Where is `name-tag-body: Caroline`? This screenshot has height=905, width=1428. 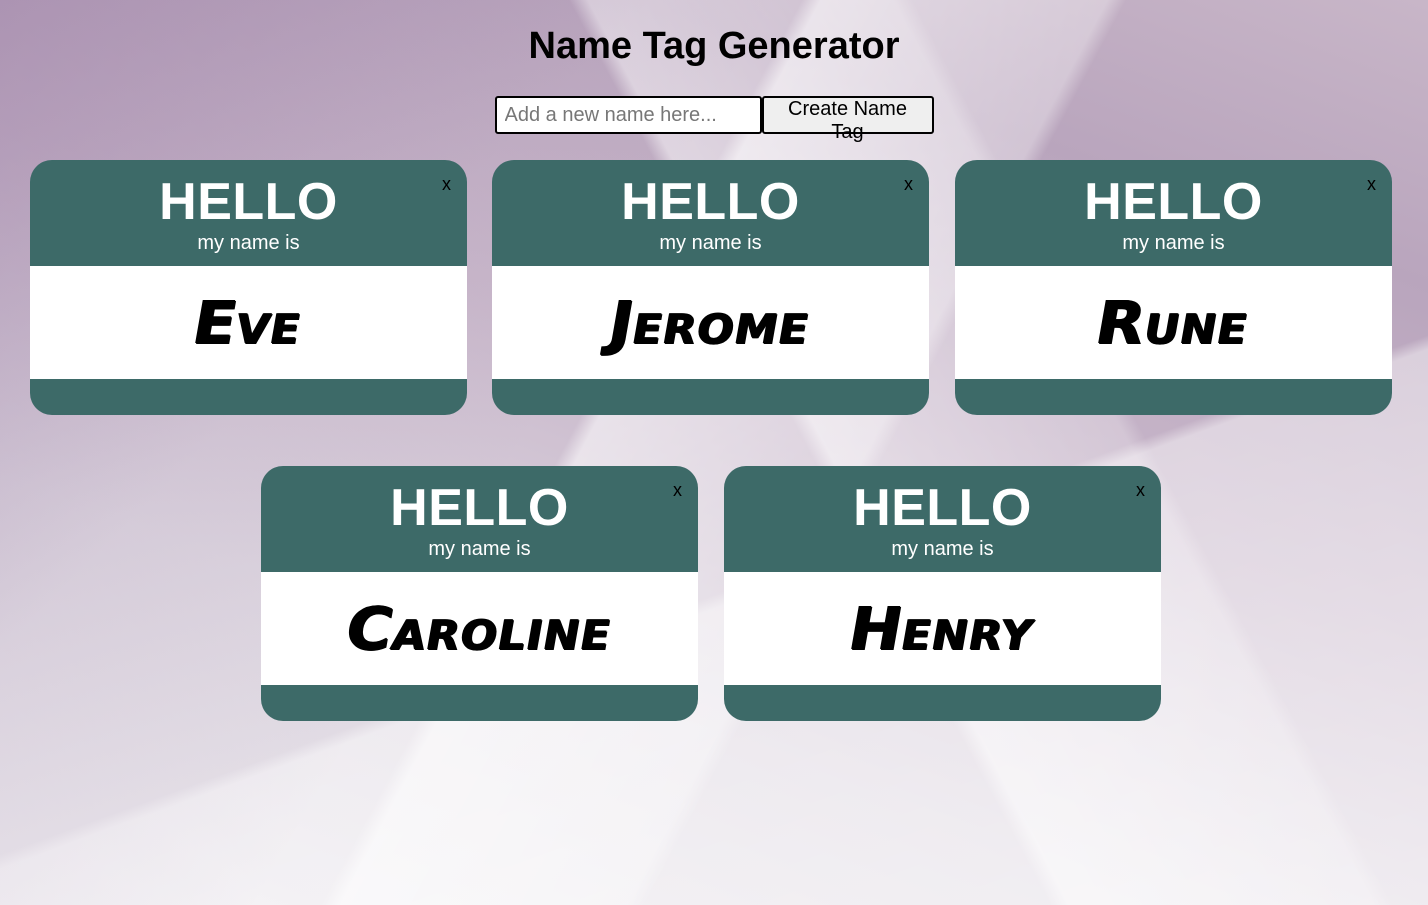
name-tag-body: Caroline is located at coordinates (479, 628).